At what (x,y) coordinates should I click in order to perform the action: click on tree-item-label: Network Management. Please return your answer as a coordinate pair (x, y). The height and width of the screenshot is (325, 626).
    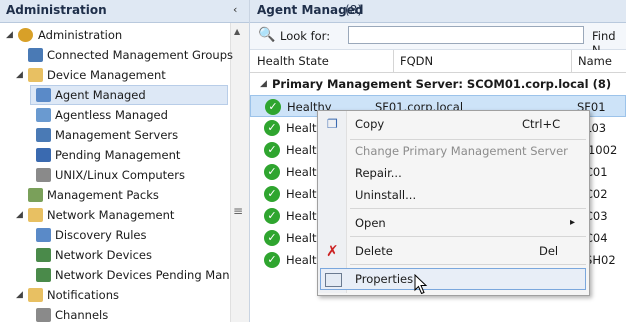
    Looking at the image, I should click on (111, 215).